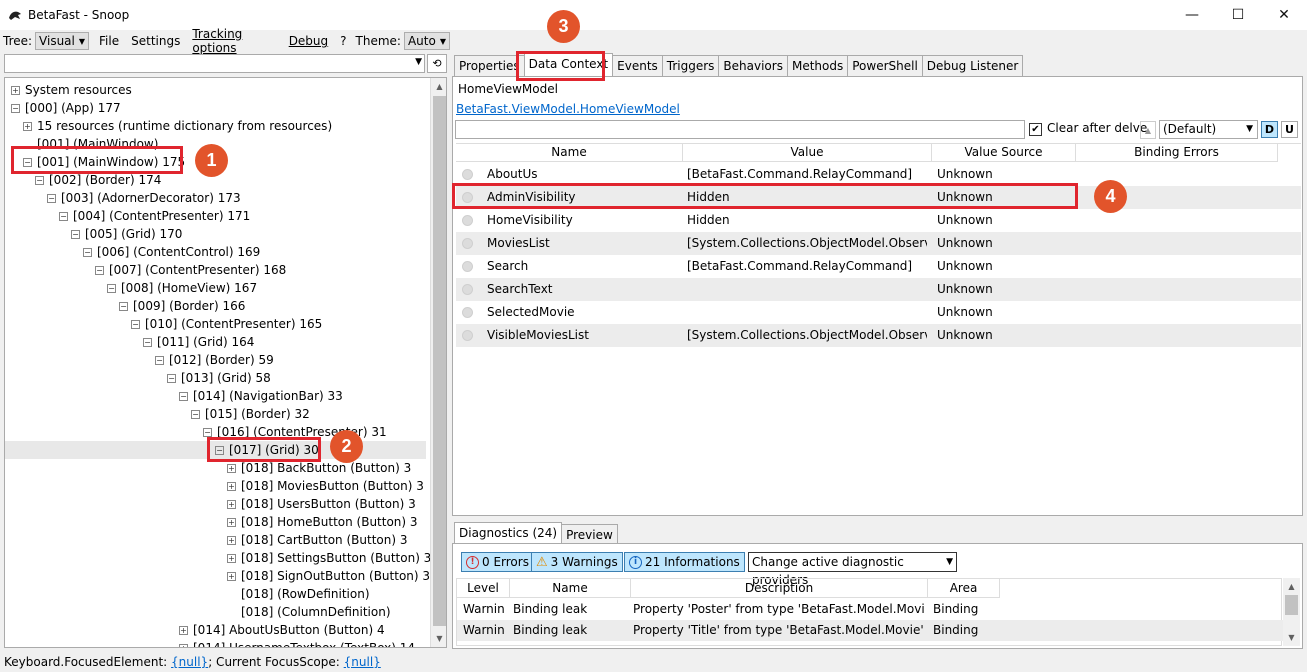 Image resolution: width=1307 pixels, height=672 pixels. I want to click on menu-tracking-options: Tracking options, so click(234, 41).